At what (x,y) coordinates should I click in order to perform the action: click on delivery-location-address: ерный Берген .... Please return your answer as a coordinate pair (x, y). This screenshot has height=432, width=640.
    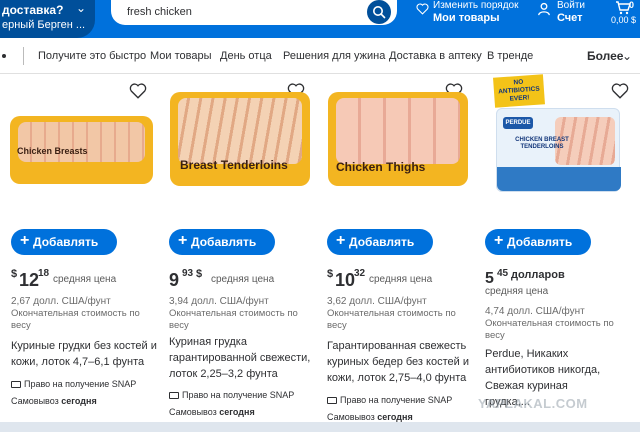
    Looking at the image, I should click on (44, 25).